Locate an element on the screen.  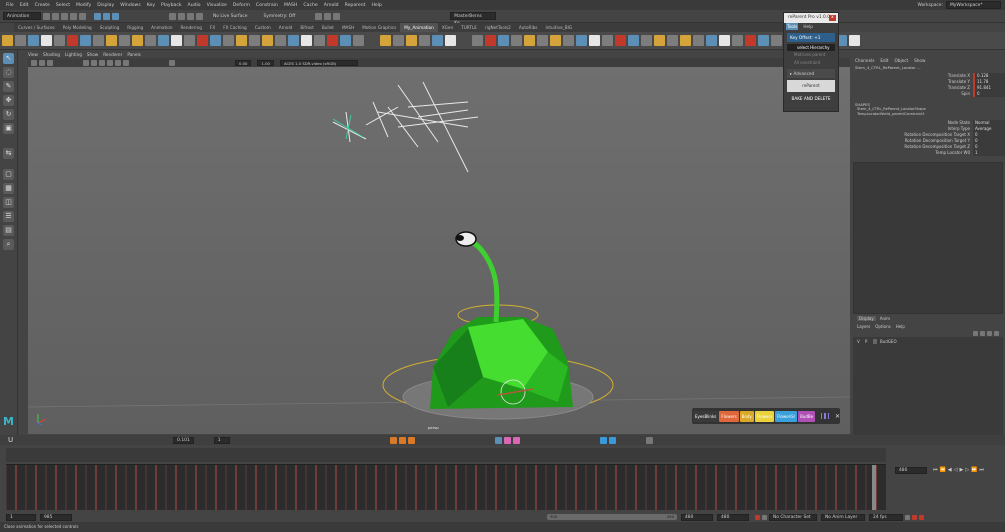
snap-curve-icon is located at coordinates (181, 16).